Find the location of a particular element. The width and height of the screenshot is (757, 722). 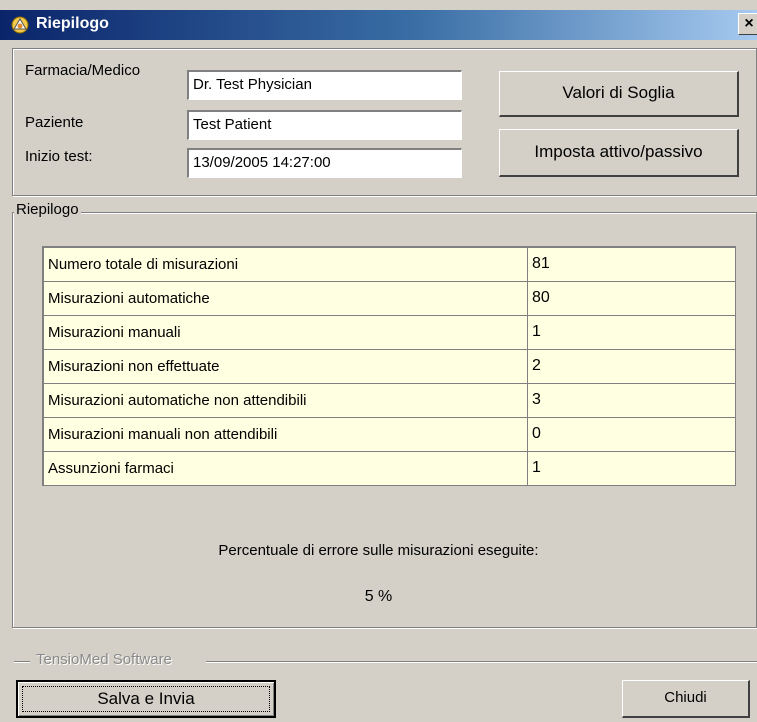

table-row: Misurazioni manuali non attendibili 0 is located at coordinates (389, 434).